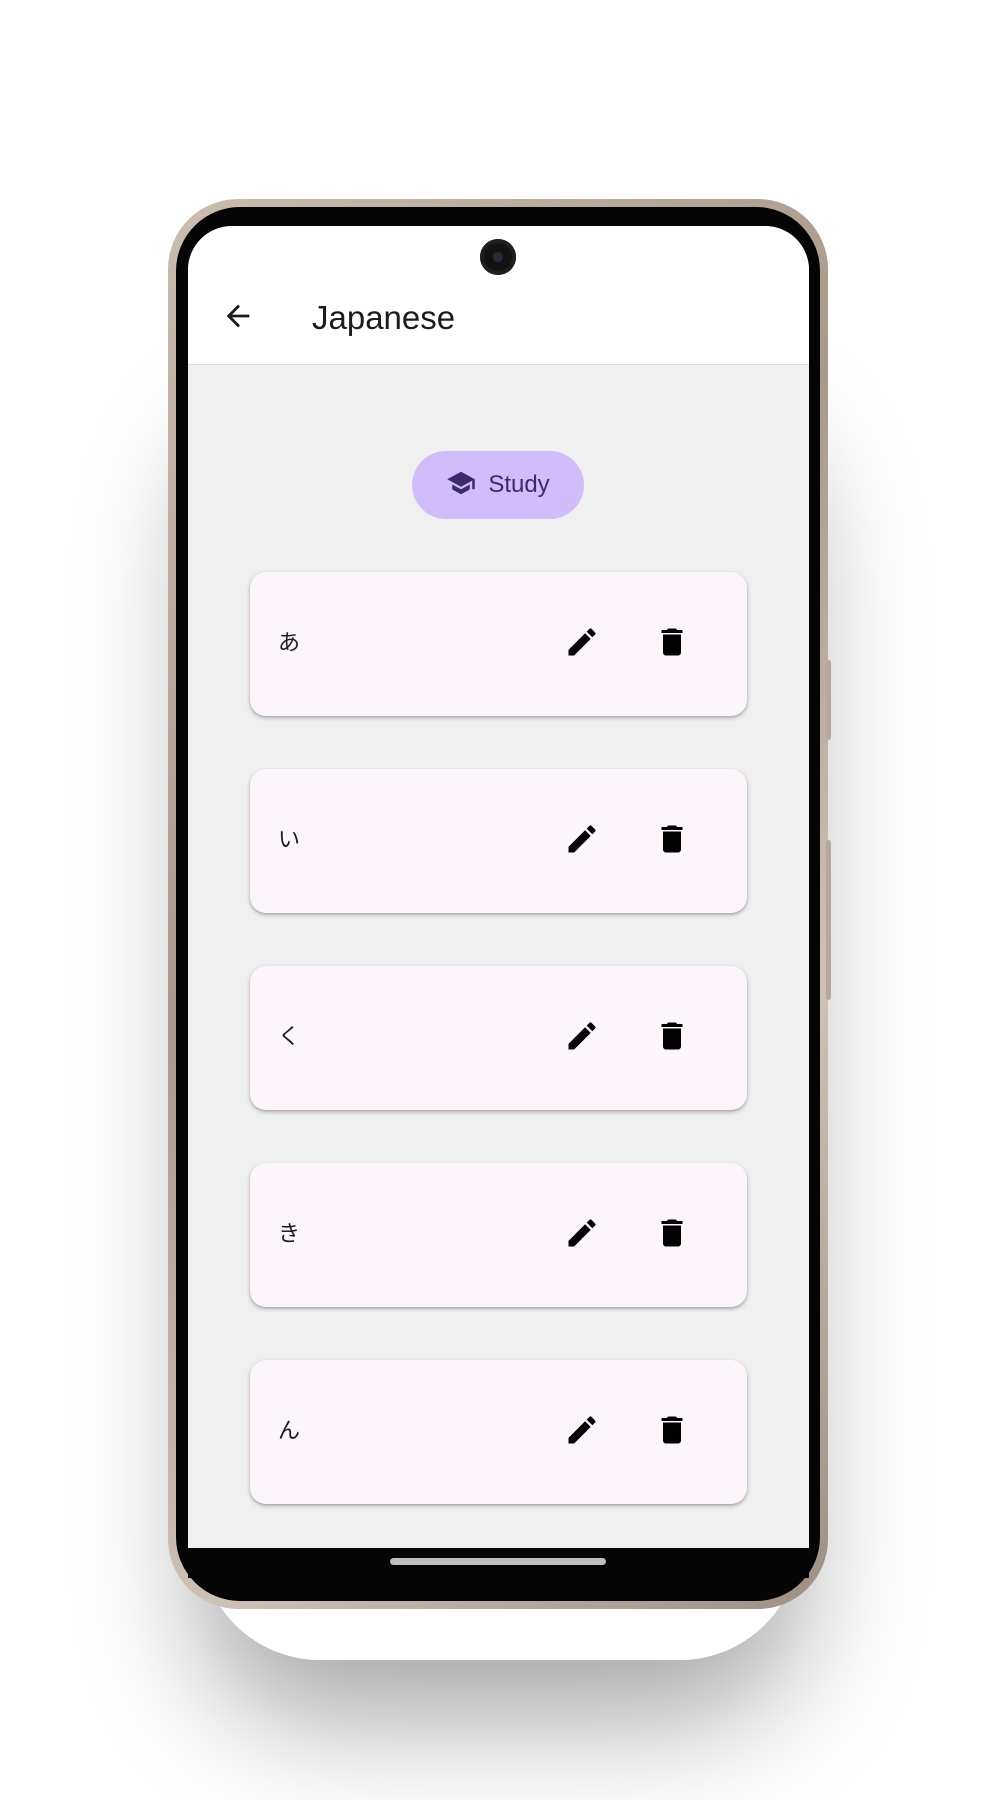 This screenshot has height=1800, width=1000. What do you see at coordinates (498, 257) in the screenshot?
I see `front-camera` at bounding box center [498, 257].